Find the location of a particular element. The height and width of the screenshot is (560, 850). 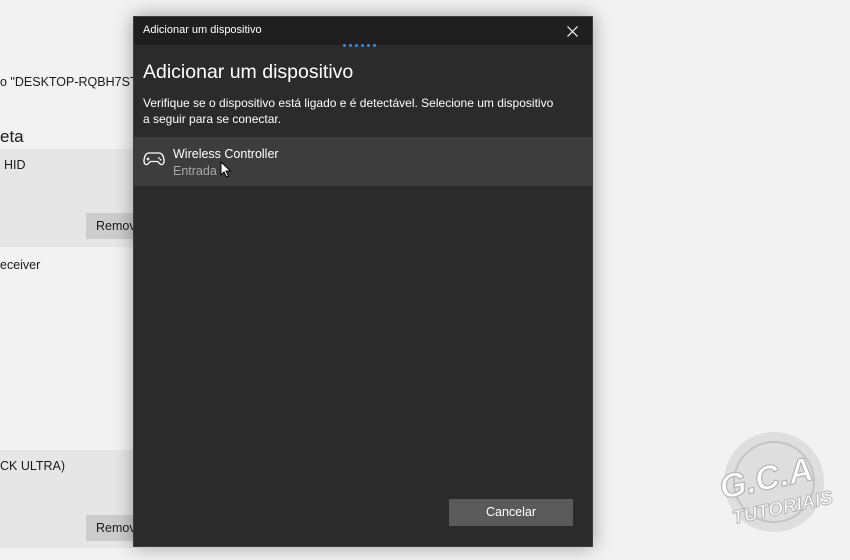

dialog-titlebar: Adicionar um dispositivo is located at coordinates (363, 31).